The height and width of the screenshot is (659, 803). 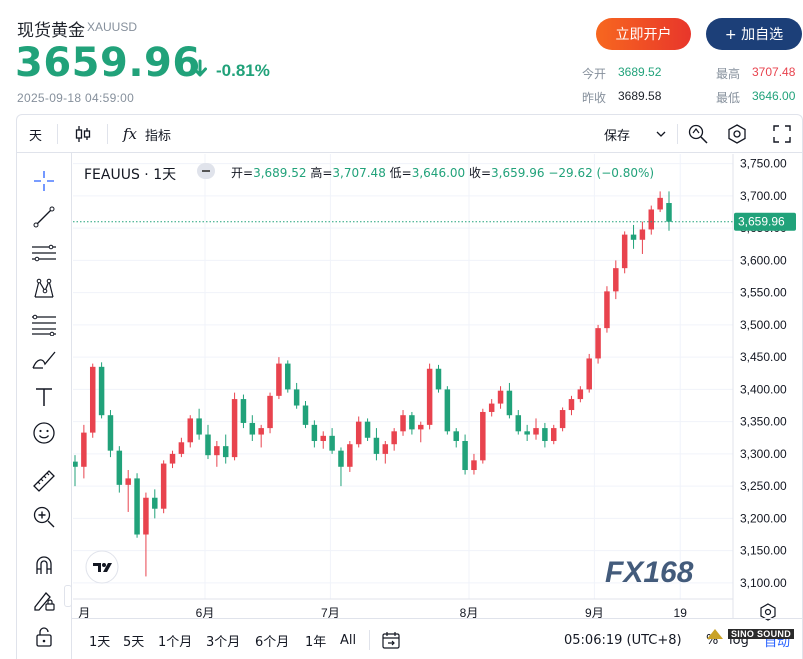 What do you see at coordinates (698, 134) in the screenshot?
I see `search-zoom-icon` at bounding box center [698, 134].